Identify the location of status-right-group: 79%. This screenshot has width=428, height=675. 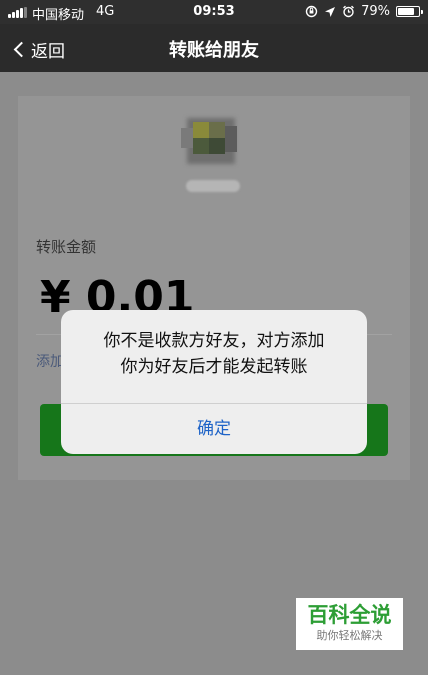
(364, 11).